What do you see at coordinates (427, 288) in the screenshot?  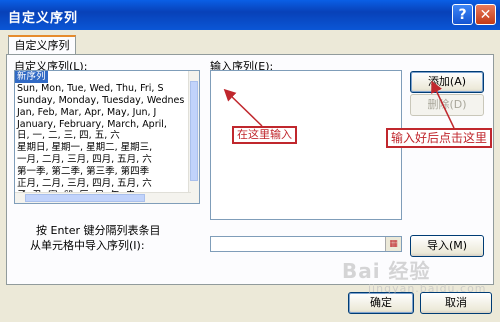 I see `watermark-url: jingyan.baidu.com` at bounding box center [427, 288].